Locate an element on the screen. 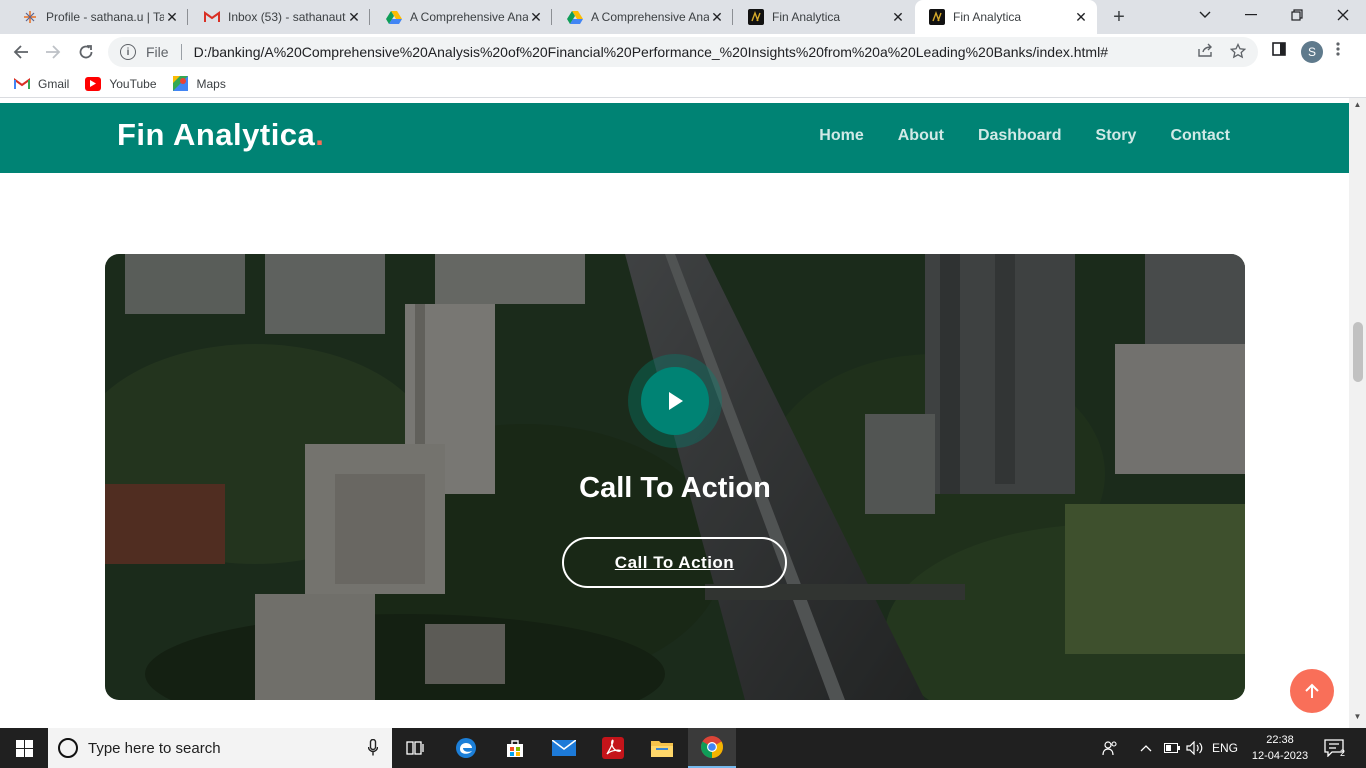  share-icon is located at coordinates (1206, 52).